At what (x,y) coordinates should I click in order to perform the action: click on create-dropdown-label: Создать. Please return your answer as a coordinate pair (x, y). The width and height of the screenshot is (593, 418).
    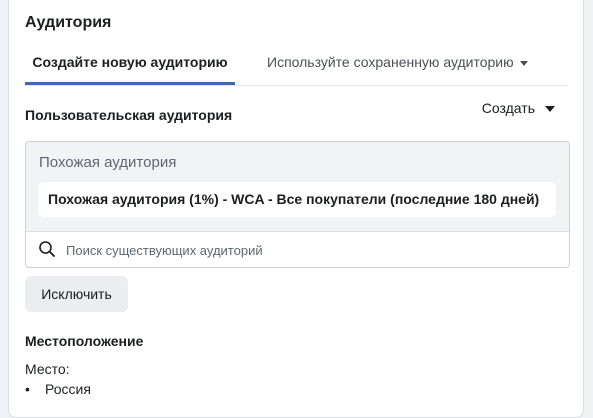
    Looking at the image, I should click on (508, 108).